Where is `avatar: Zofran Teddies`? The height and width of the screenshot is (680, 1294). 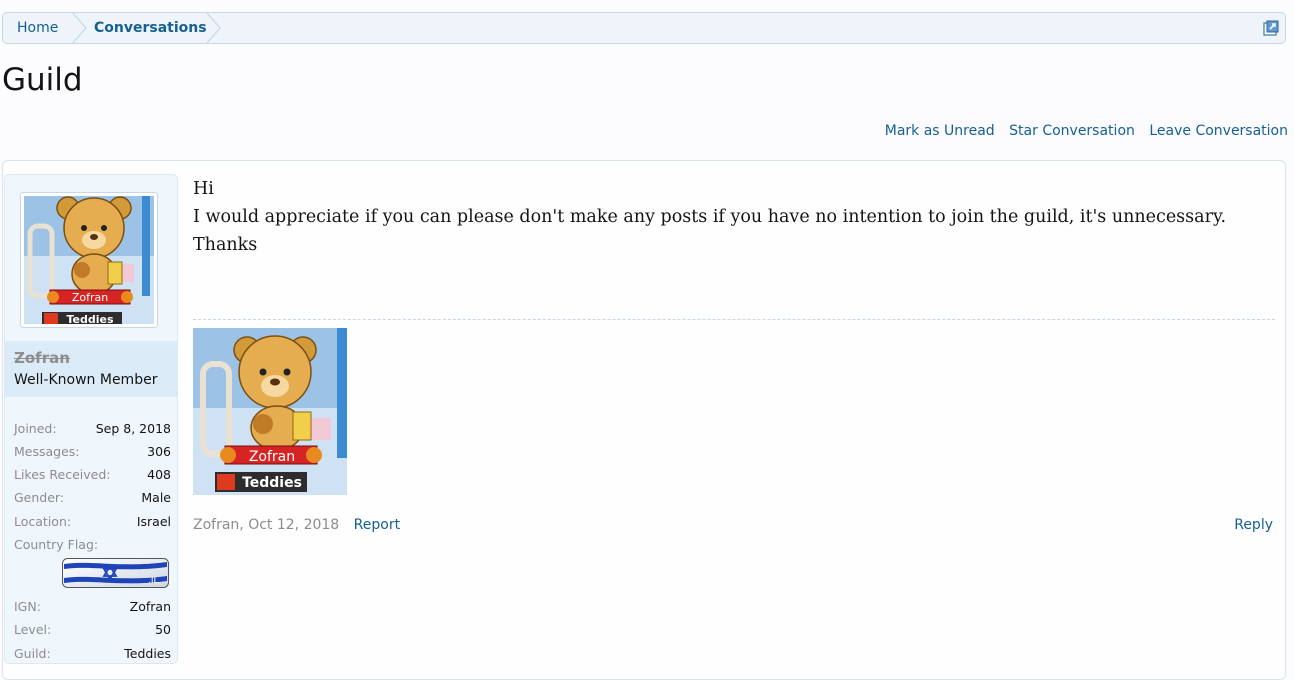 avatar: Zofran Teddies is located at coordinates (89, 260).